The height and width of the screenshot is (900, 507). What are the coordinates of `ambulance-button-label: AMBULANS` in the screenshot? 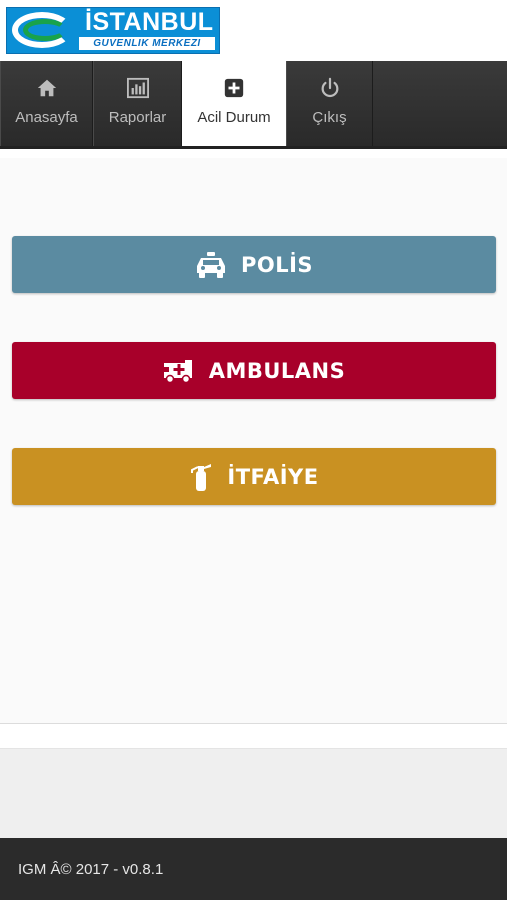 It's located at (277, 370).